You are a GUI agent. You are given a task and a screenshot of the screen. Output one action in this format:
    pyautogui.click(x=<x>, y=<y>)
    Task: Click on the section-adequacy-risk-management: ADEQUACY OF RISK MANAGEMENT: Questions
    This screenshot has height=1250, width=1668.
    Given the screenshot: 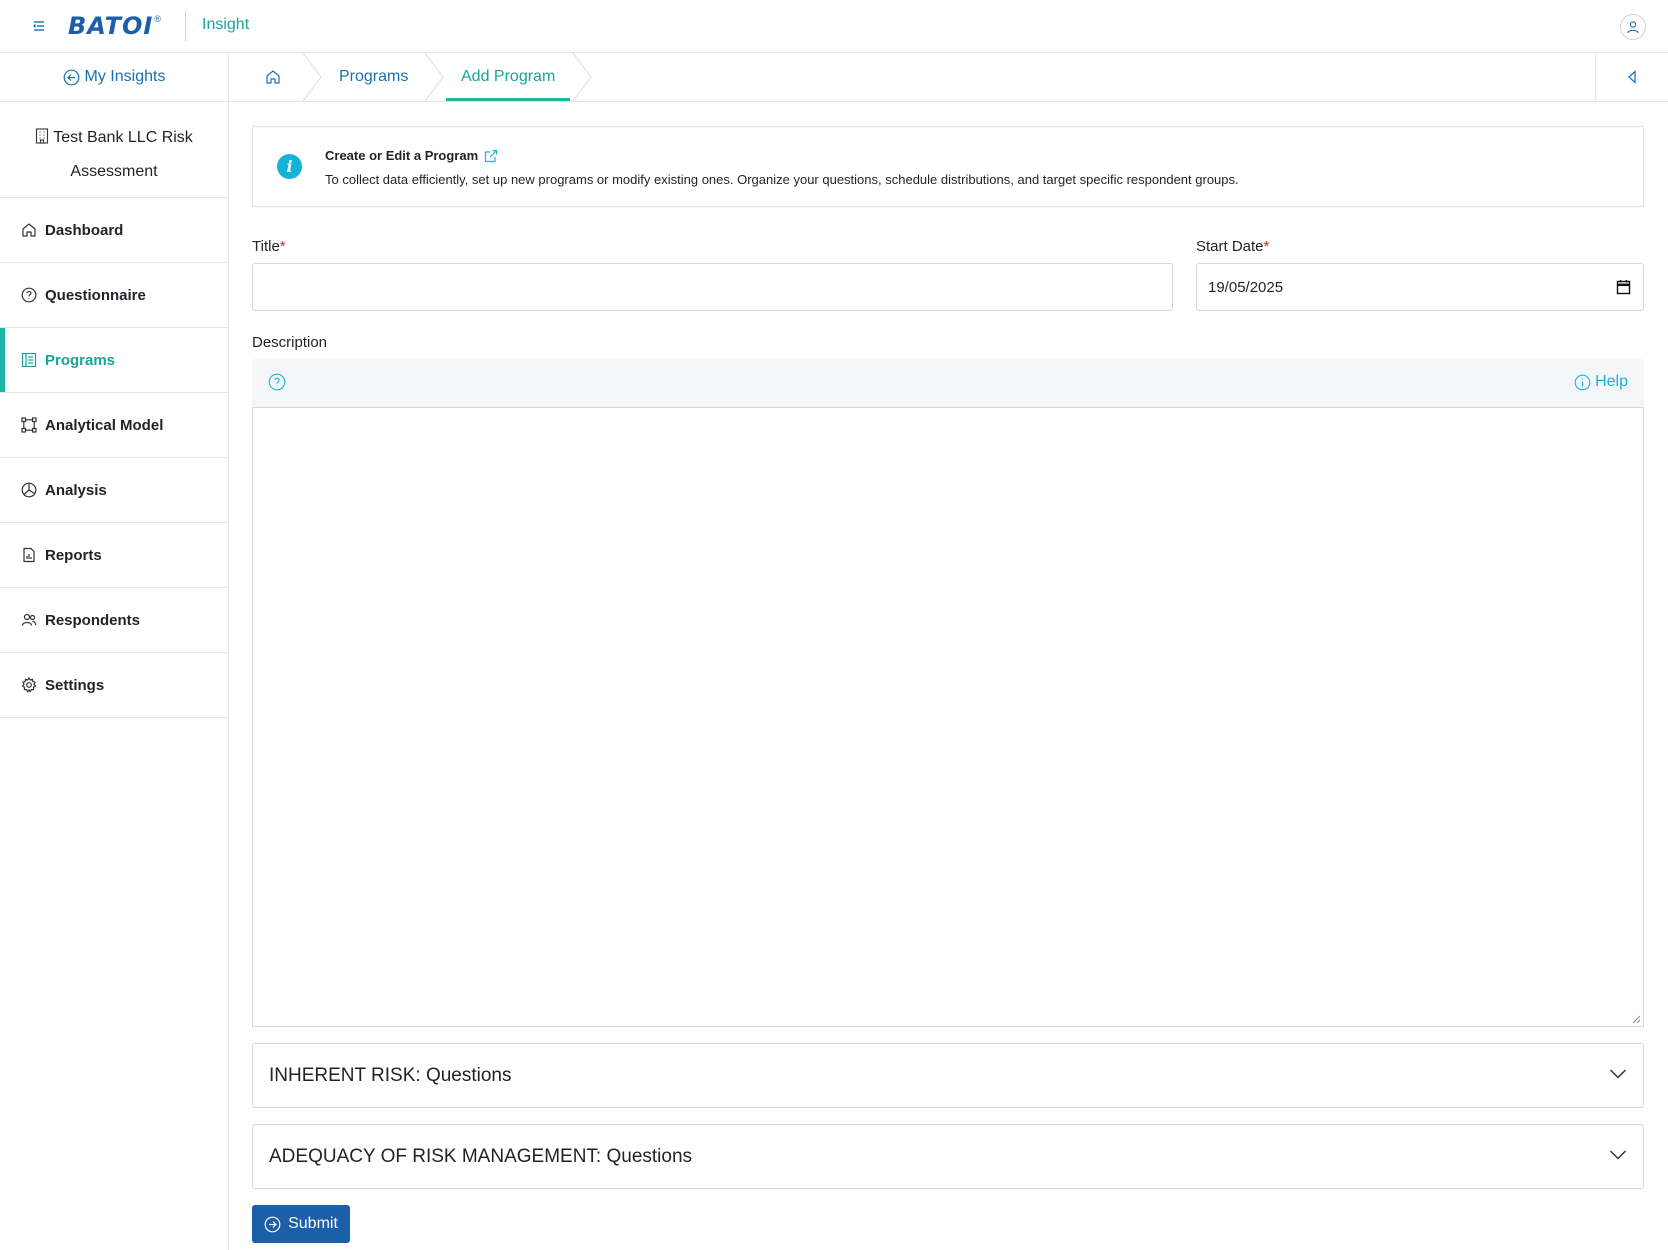 What is the action you would take?
    pyautogui.click(x=948, y=1156)
    